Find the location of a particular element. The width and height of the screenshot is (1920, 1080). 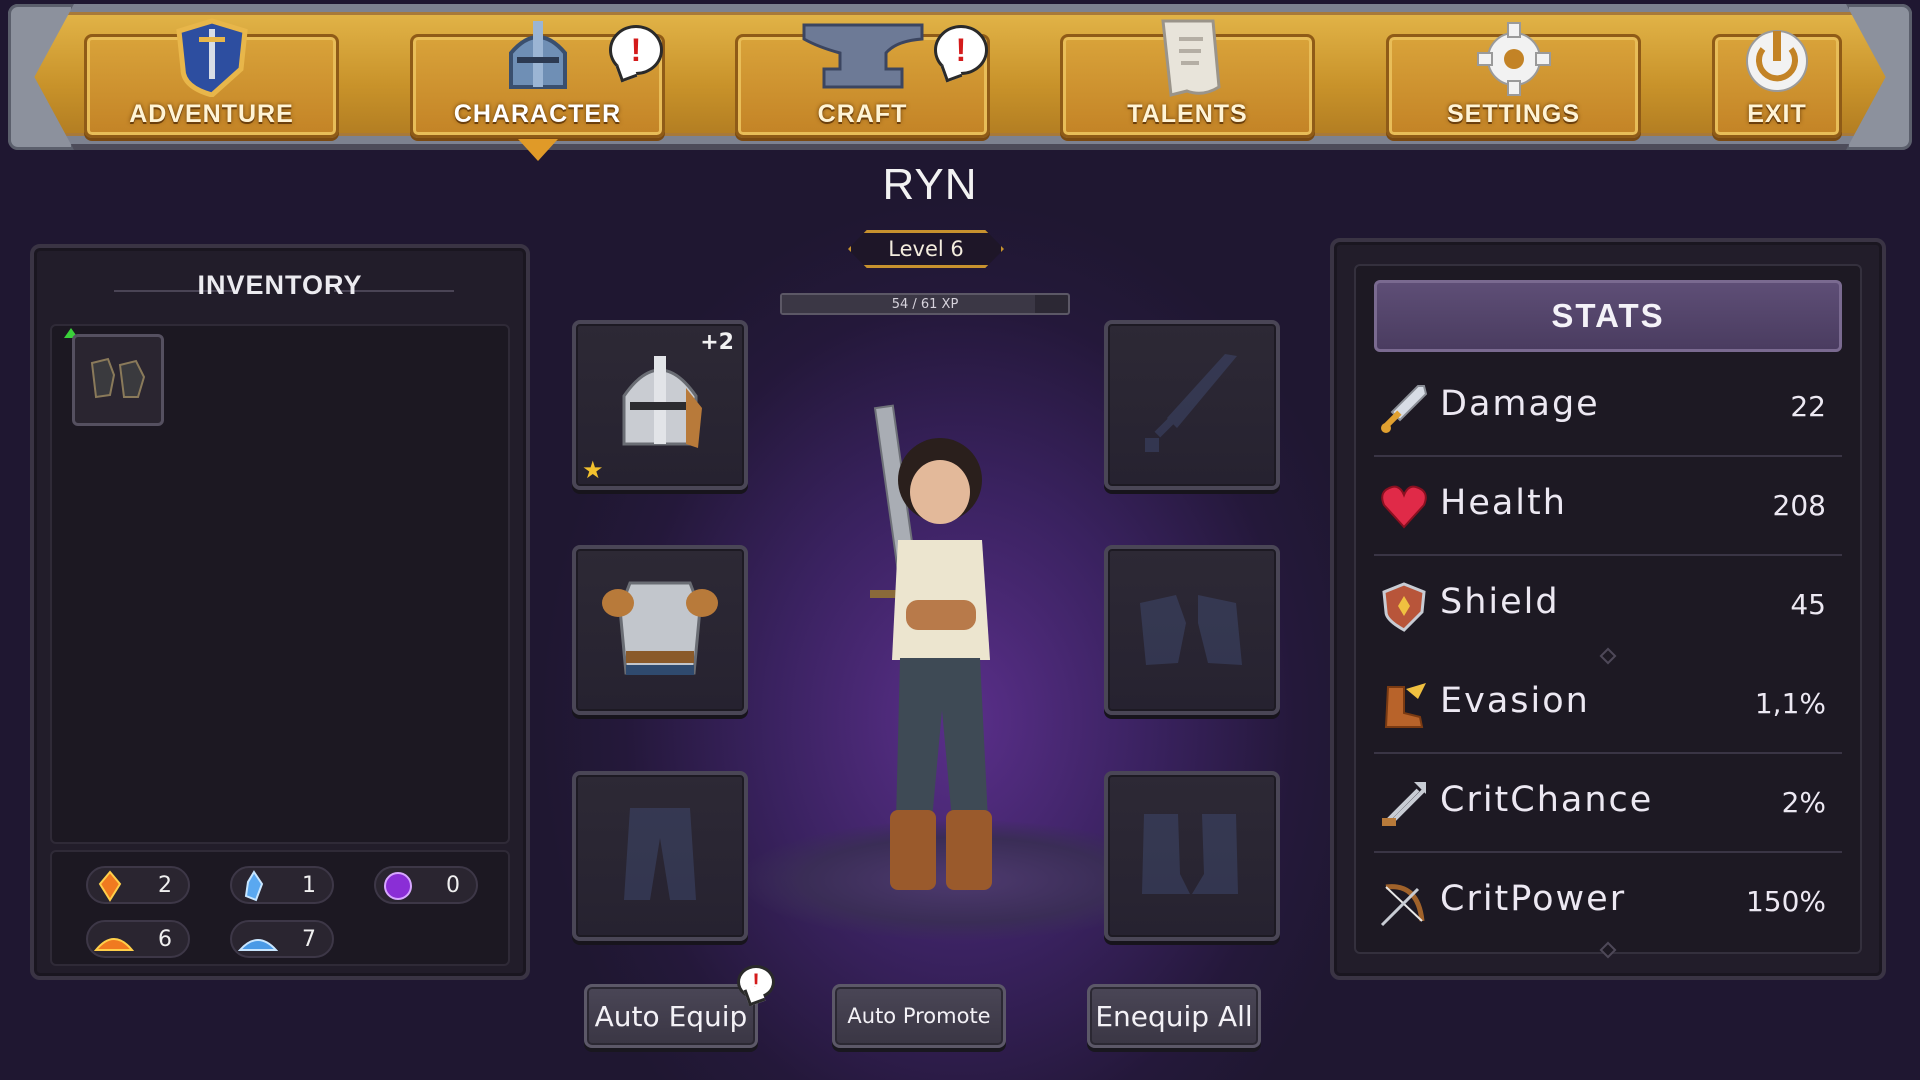

nav-talents-button: TALENTS is located at coordinates (1187, 78).